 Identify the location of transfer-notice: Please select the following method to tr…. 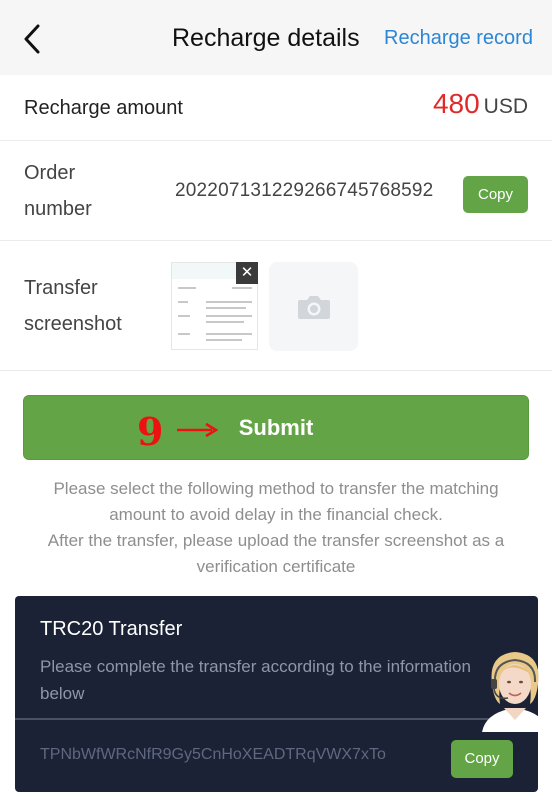
(276, 528).